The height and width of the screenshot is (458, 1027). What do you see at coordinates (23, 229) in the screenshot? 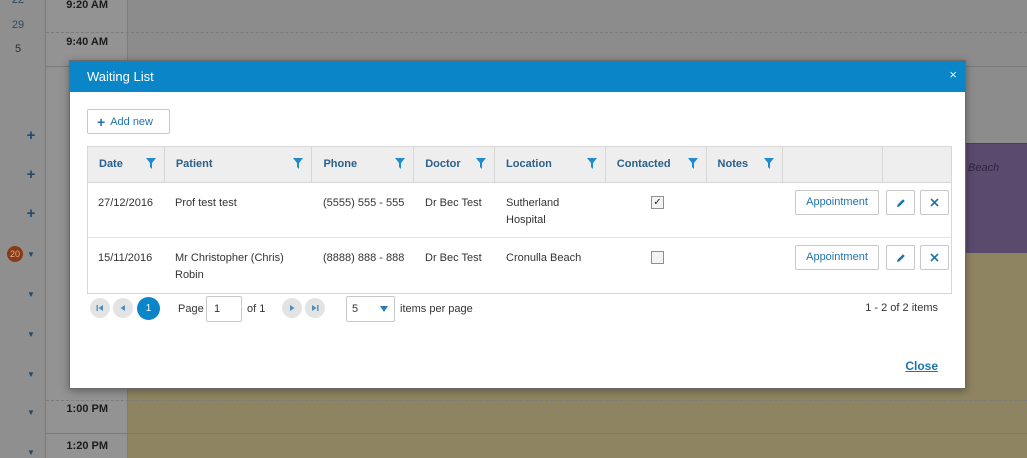
I see `calendar-side-panel` at bounding box center [23, 229].